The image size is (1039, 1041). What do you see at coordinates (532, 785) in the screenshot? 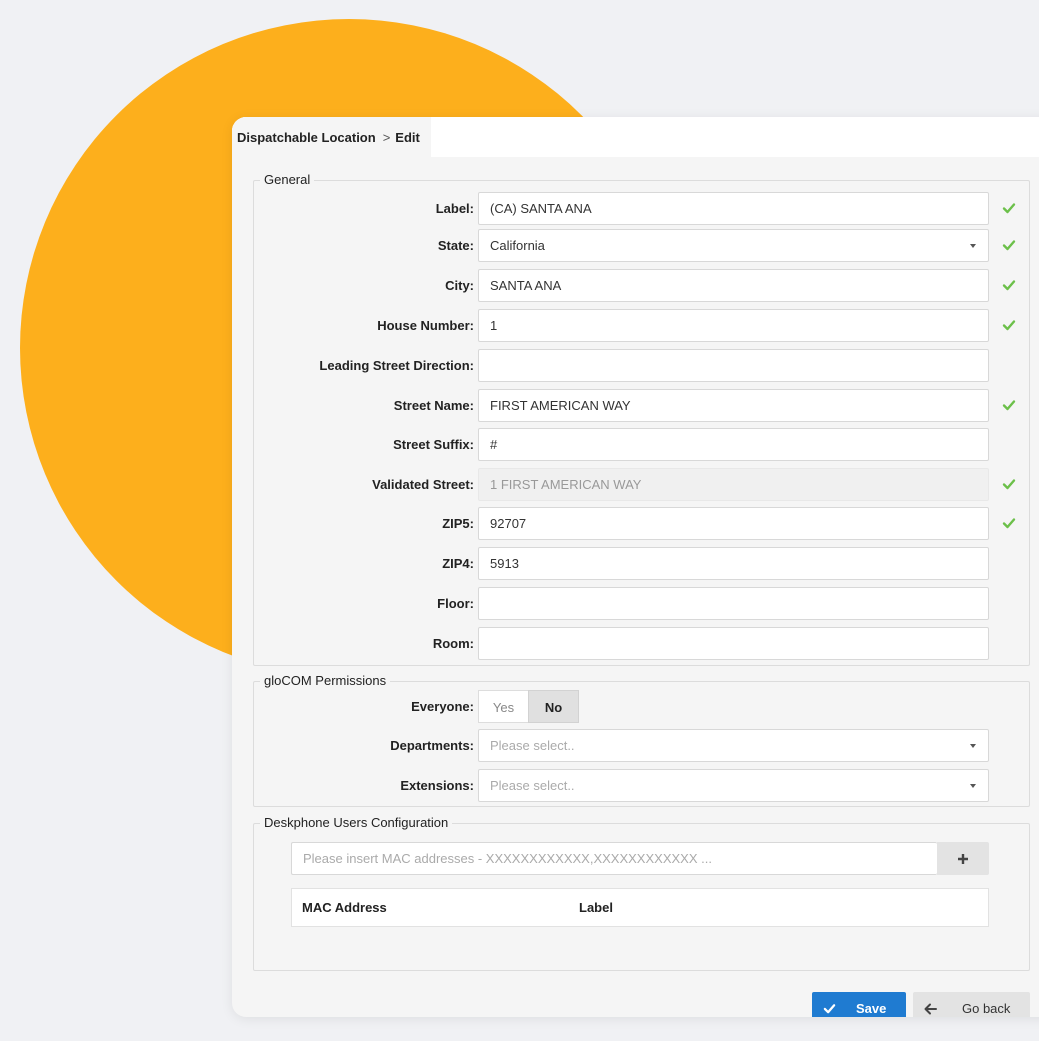
I see `extensions-placeholder: Please select..` at bounding box center [532, 785].